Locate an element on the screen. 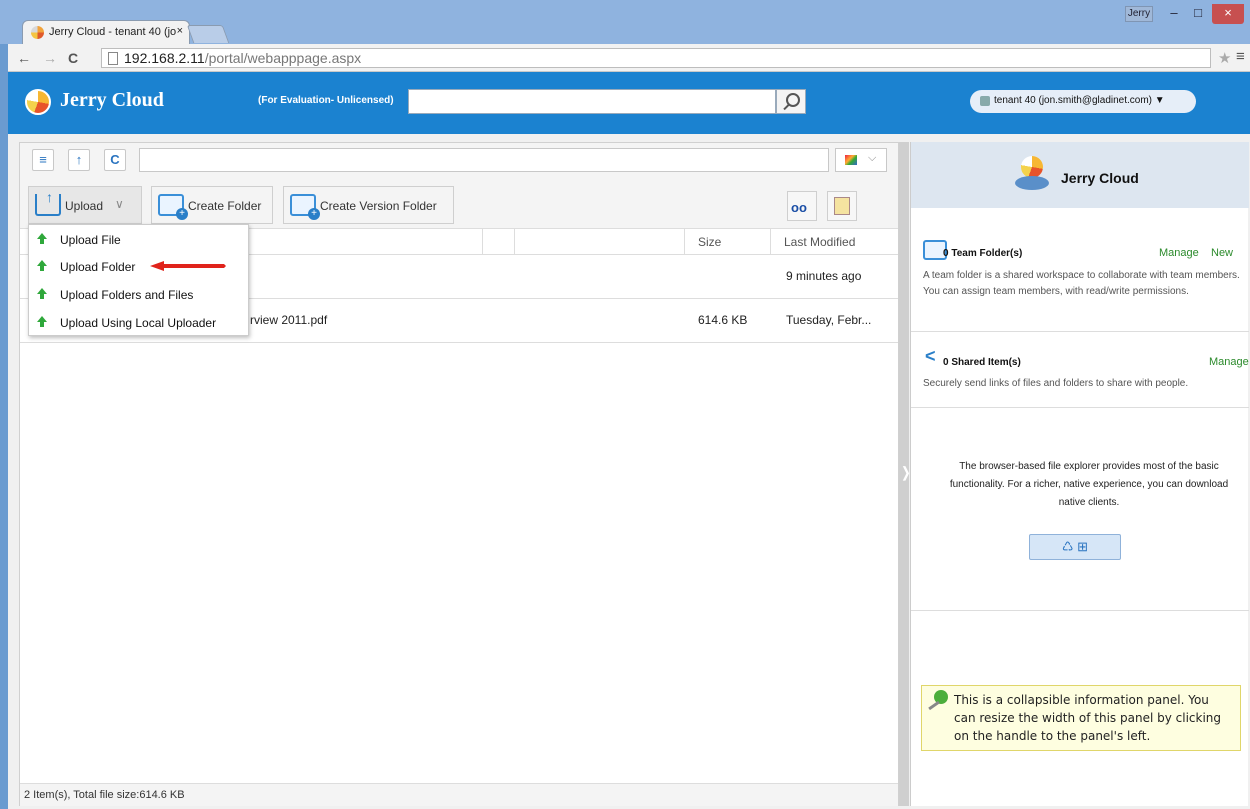 The width and height of the screenshot is (1250, 809). logo-icon is located at coordinates (38, 102).